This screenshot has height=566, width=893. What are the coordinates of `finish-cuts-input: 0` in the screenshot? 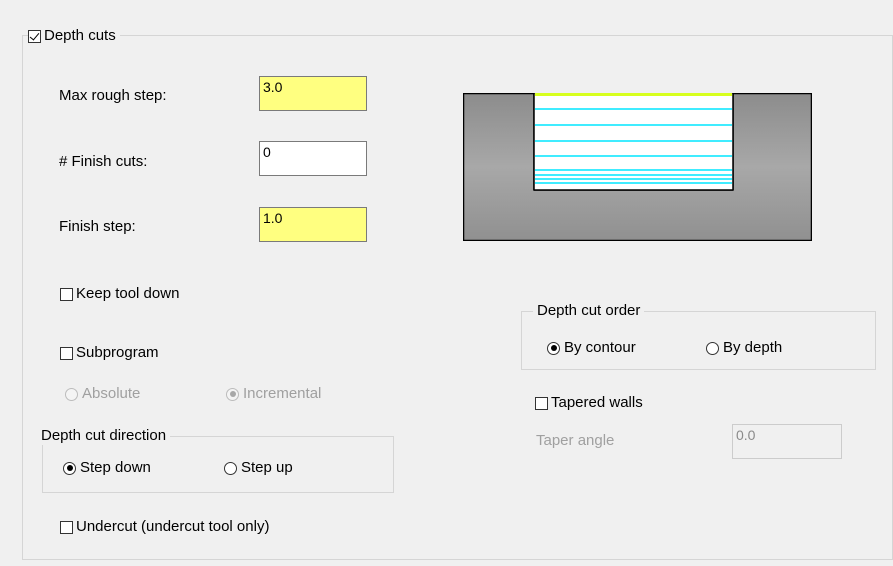 It's located at (313, 158).